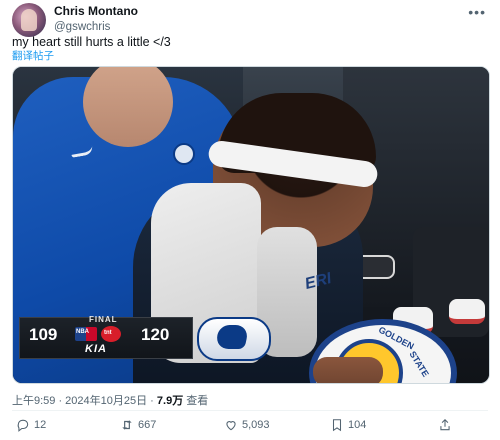 The width and height of the screenshot is (500, 440). What do you see at coordinates (234, 339) in the screenshot?
I see `mavs-logo` at bounding box center [234, 339].